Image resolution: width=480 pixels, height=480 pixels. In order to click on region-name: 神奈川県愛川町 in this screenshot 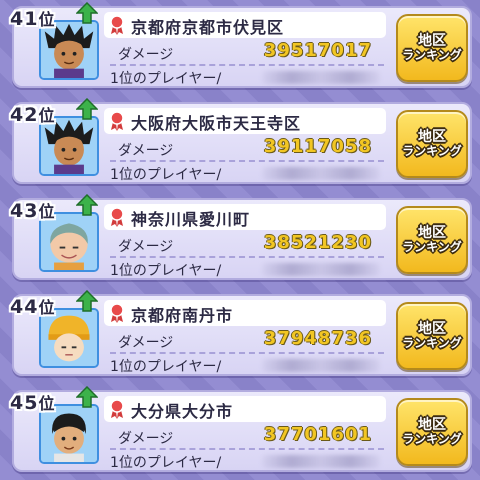, I will do `click(191, 219)`.